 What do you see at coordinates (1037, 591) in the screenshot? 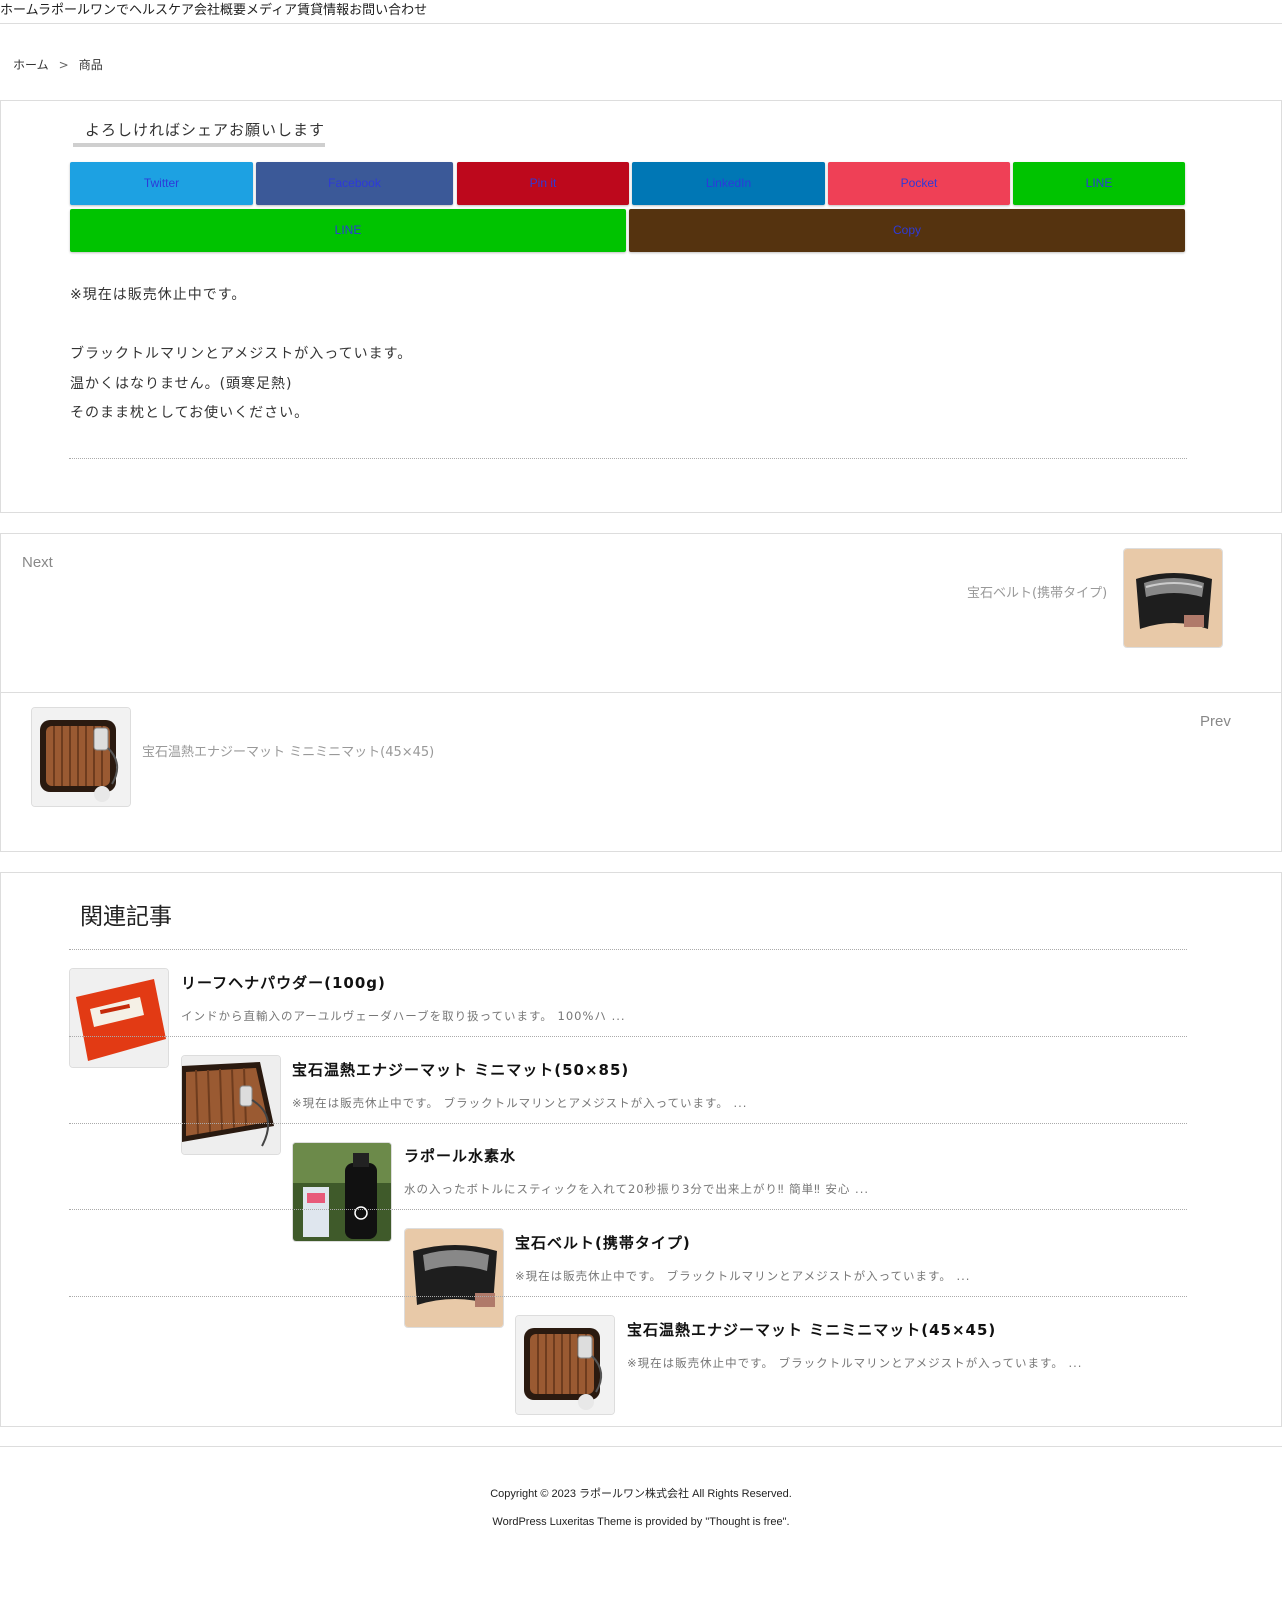
I see `next-post-title: 宝石ベルト(携帯タイプ)` at bounding box center [1037, 591].